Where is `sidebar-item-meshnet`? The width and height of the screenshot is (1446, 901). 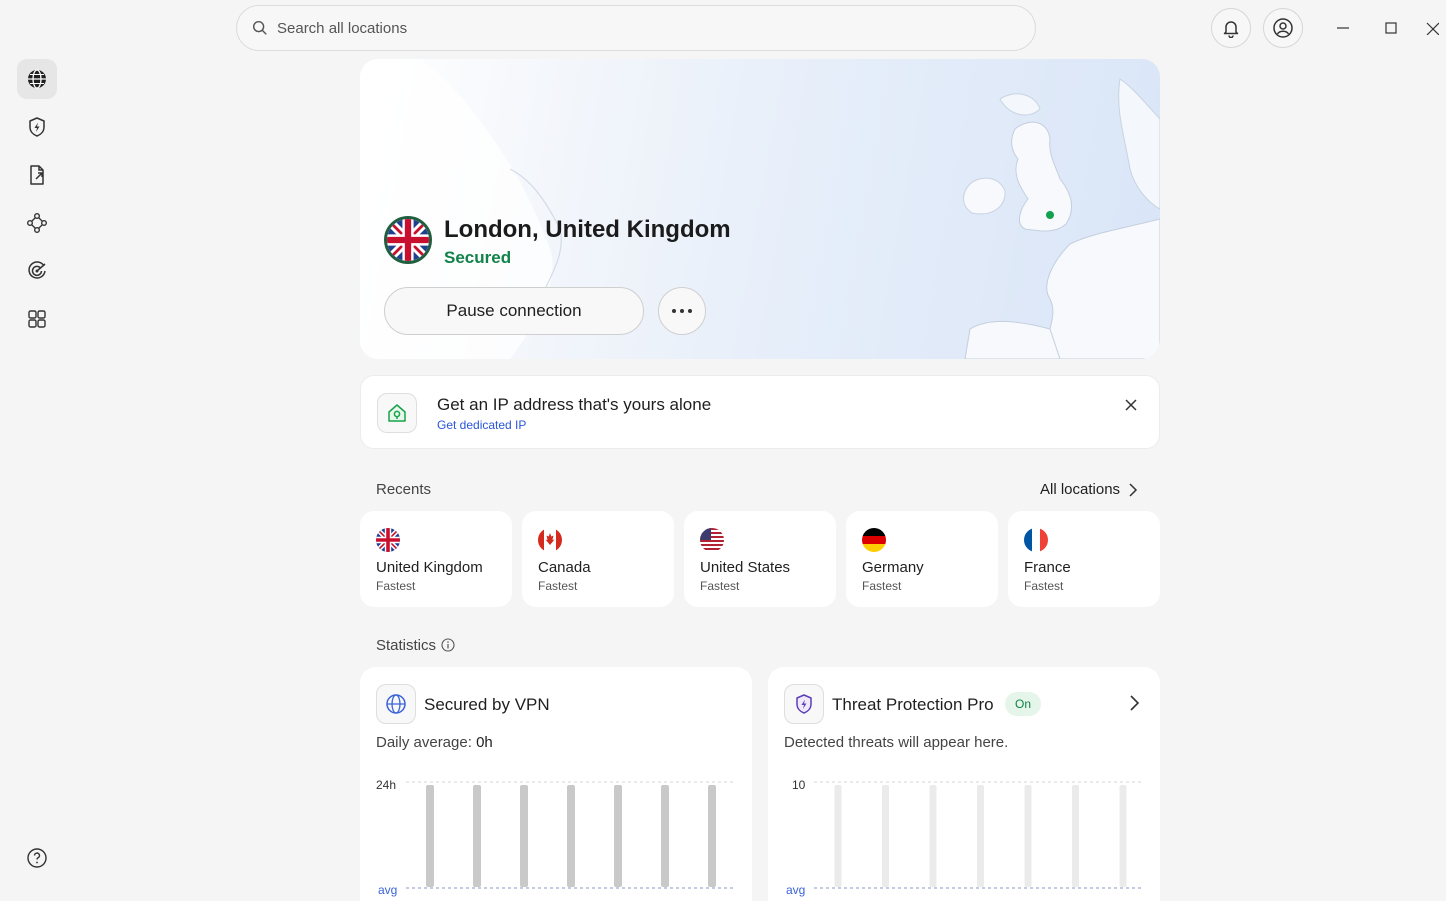
sidebar-item-meshnet is located at coordinates (37, 223).